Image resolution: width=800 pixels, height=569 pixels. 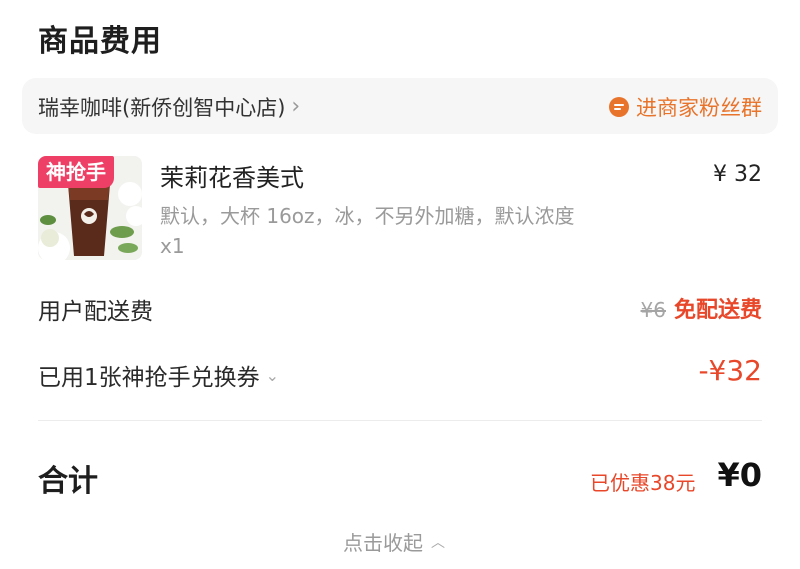 What do you see at coordinates (172, 246) in the screenshot?
I see `product-quantity: x1` at bounding box center [172, 246].